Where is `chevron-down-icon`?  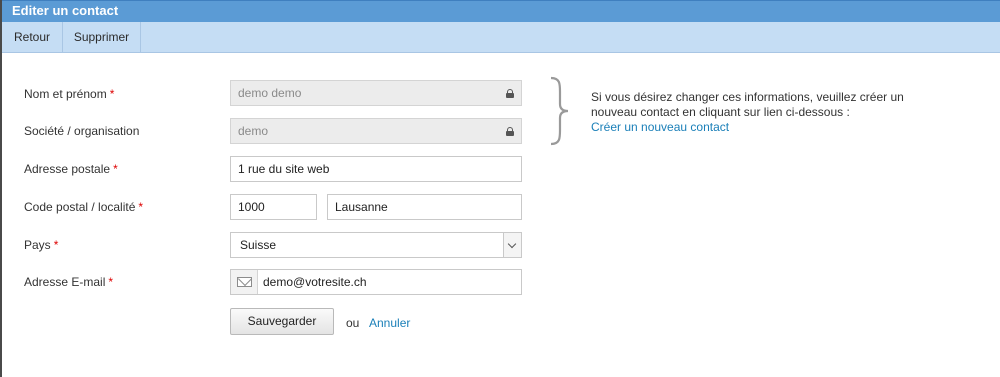 chevron-down-icon is located at coordinates (512, 245).